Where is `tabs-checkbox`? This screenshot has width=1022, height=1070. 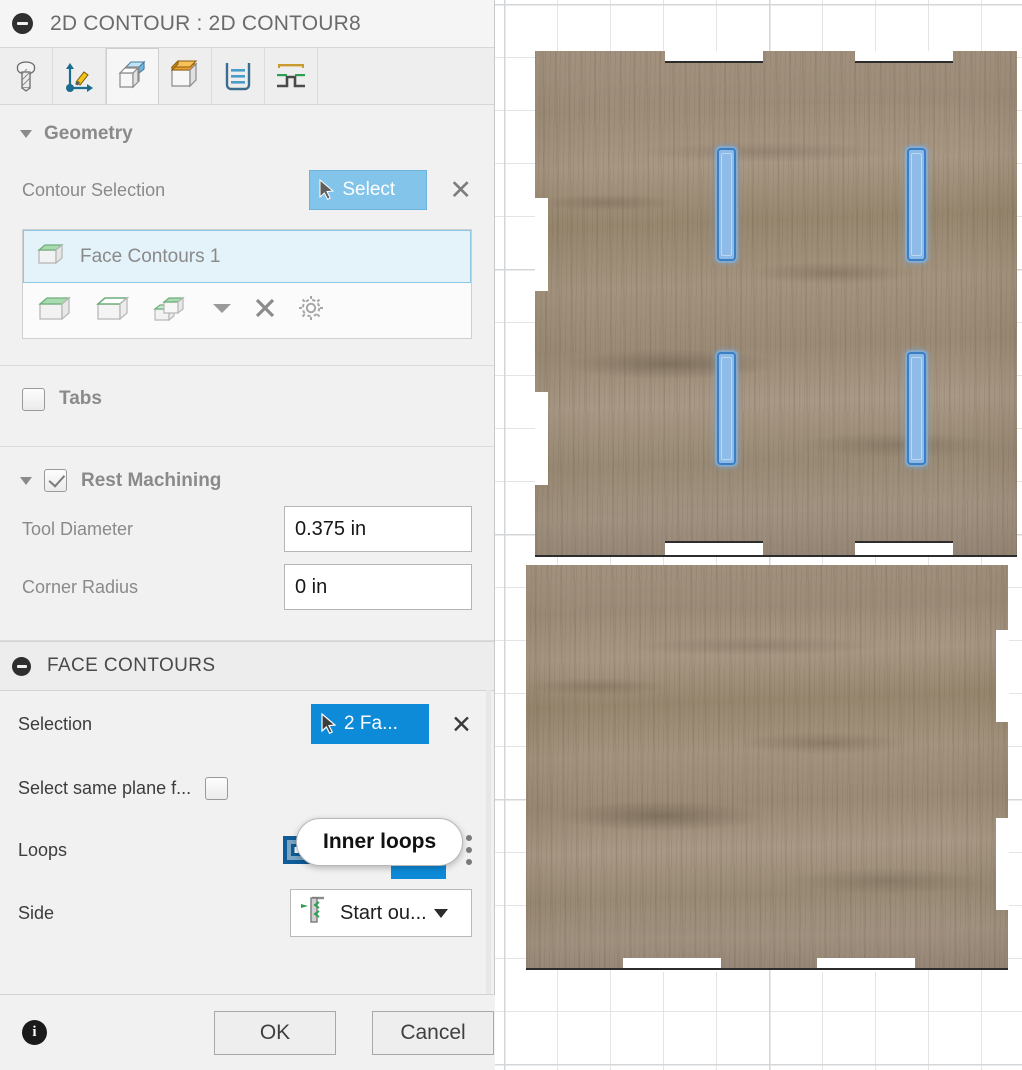 tabs-checkbox is located at coordinates (33, 399).